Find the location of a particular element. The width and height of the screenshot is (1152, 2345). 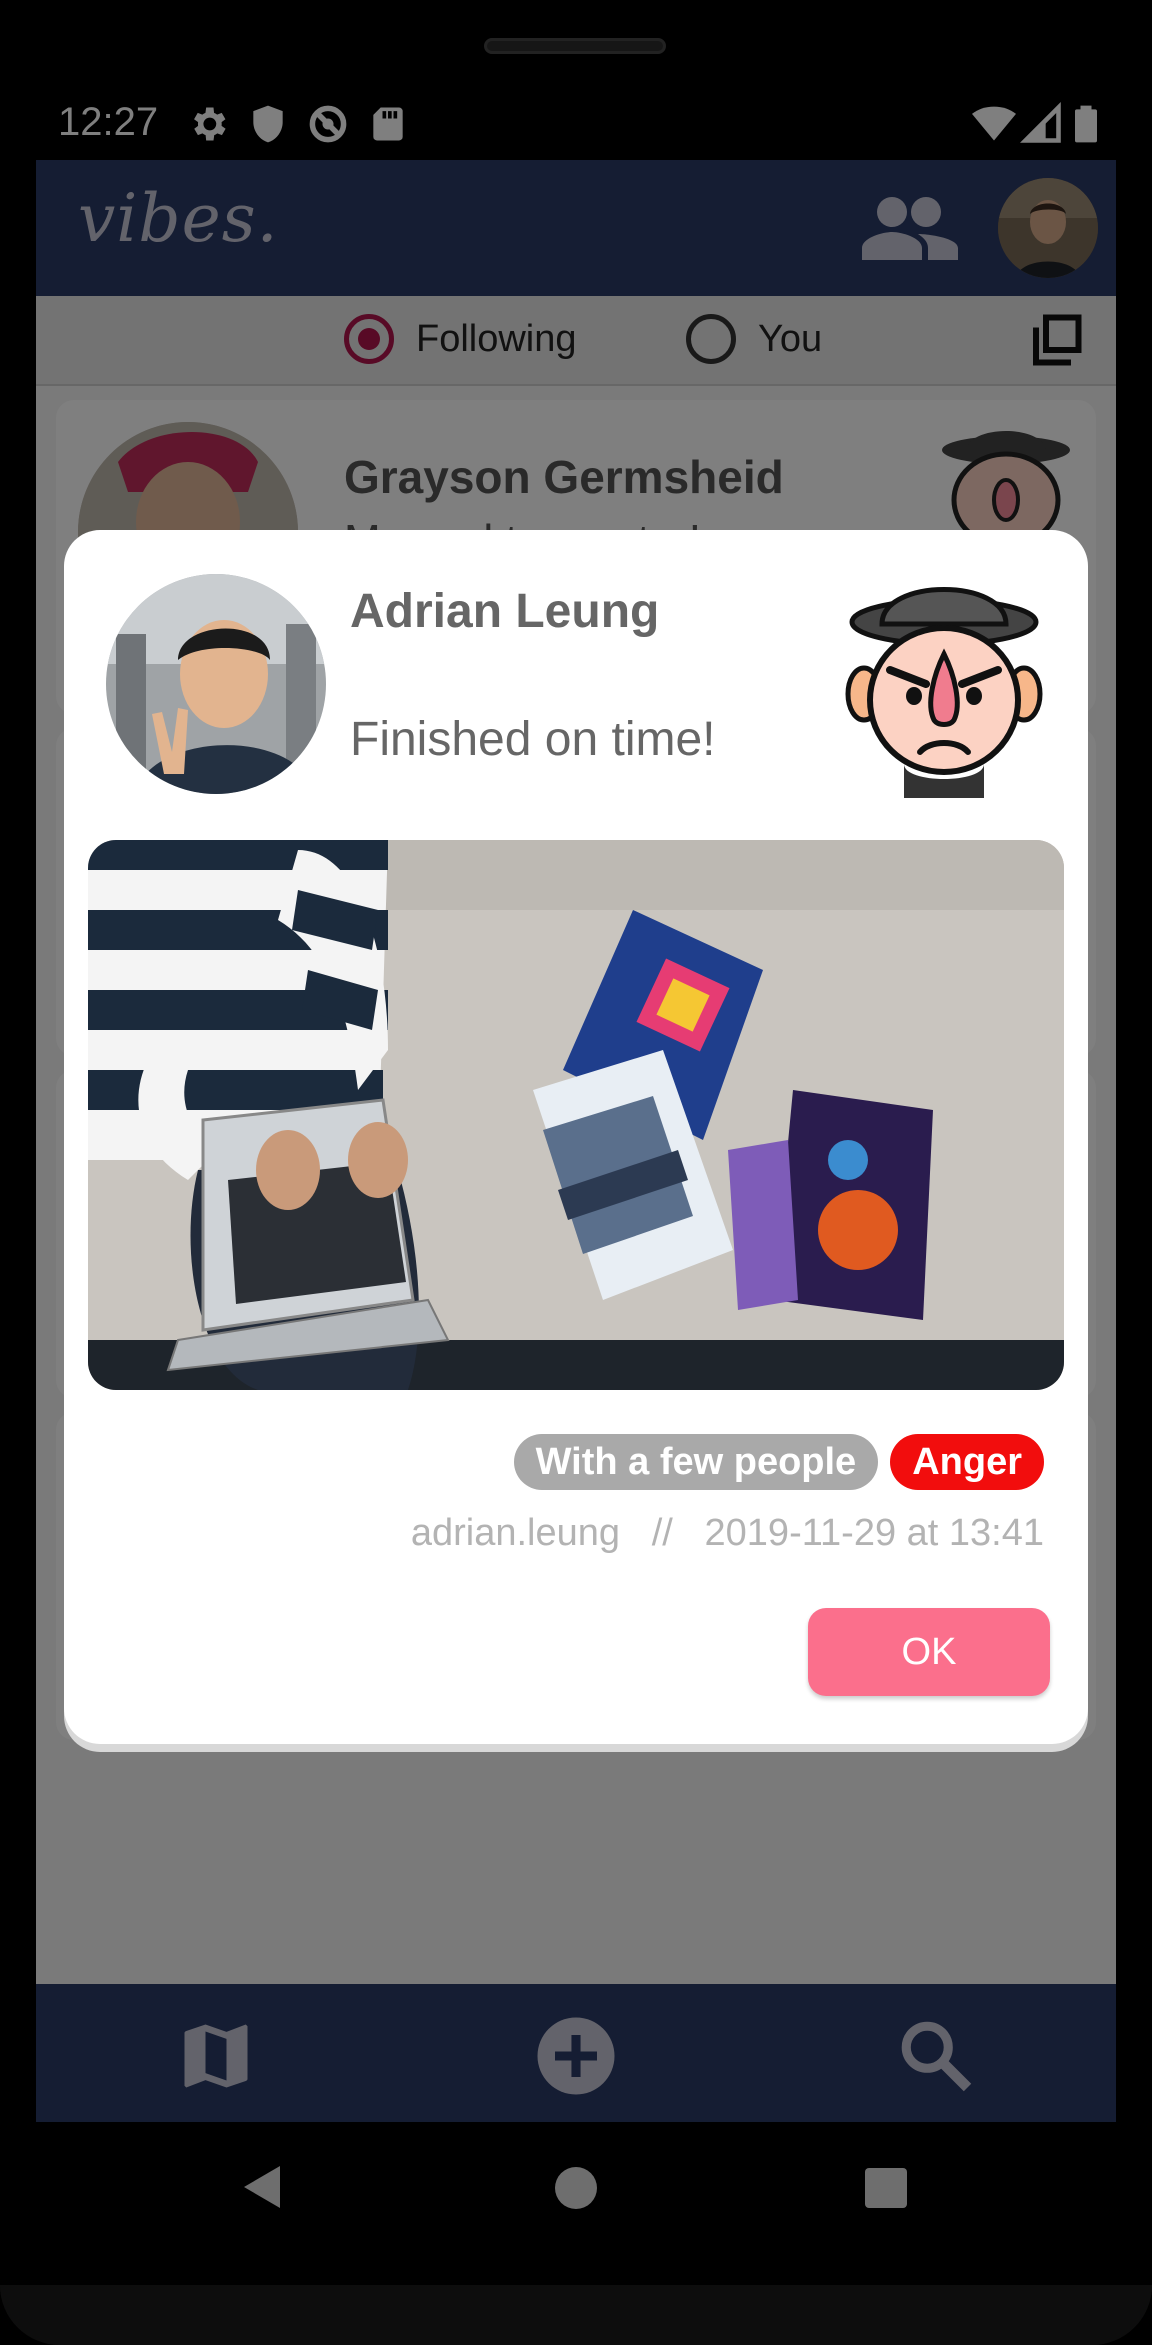

post-meta: adrian.leung // 2019-11-29 at 13:41 is located at coordinates (727, 1533).